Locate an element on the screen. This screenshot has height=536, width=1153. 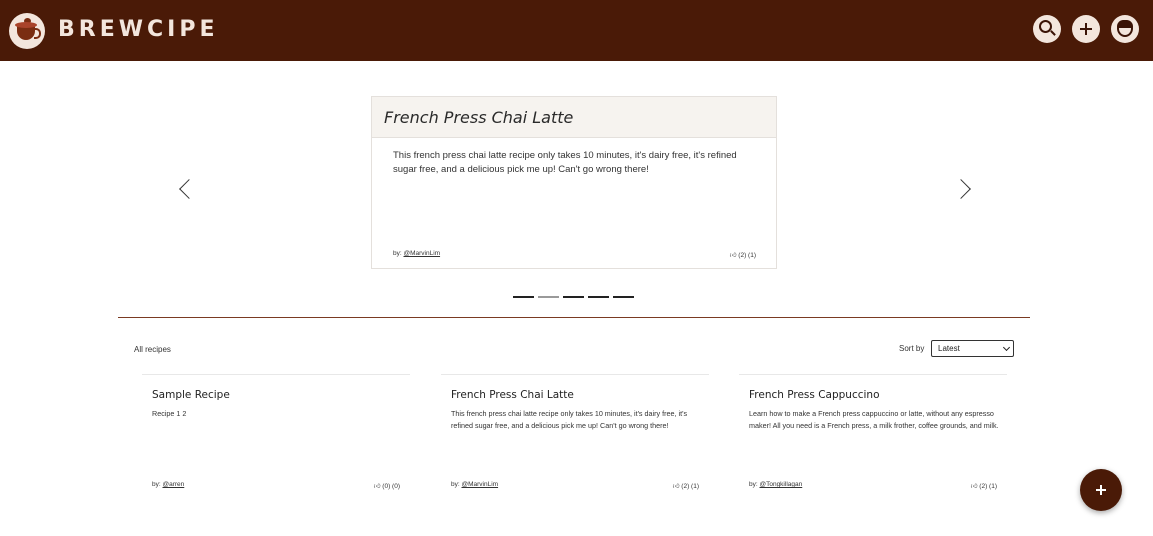
featured-author-line: by: @MarvinLim is located at coordinates (416, 253).